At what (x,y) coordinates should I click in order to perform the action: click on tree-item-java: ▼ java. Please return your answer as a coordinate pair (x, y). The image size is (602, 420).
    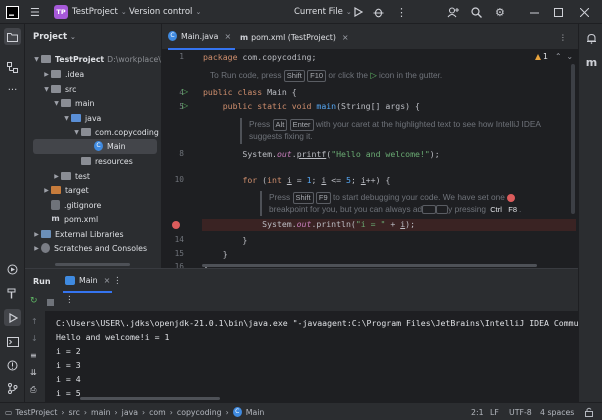
    Looking at the image, I should click on (63, 118).